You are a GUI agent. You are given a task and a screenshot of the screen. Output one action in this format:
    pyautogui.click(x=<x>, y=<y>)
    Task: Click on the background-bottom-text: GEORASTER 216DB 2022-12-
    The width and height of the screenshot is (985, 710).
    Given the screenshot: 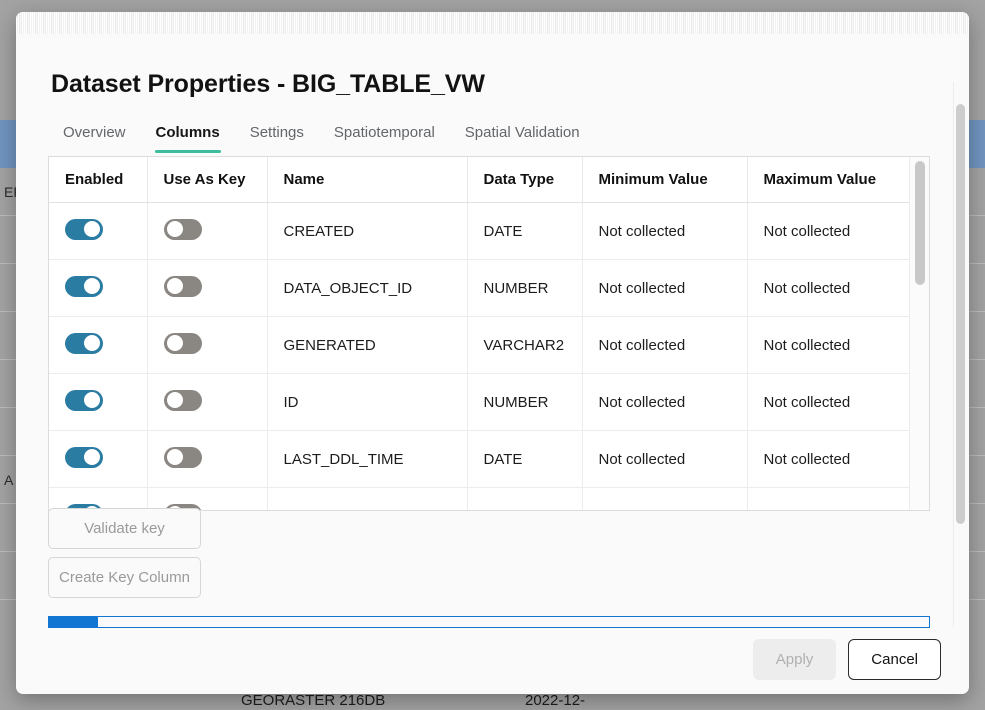 What is the action you would take?
    pyautogui.click(x=492, y=701)
    